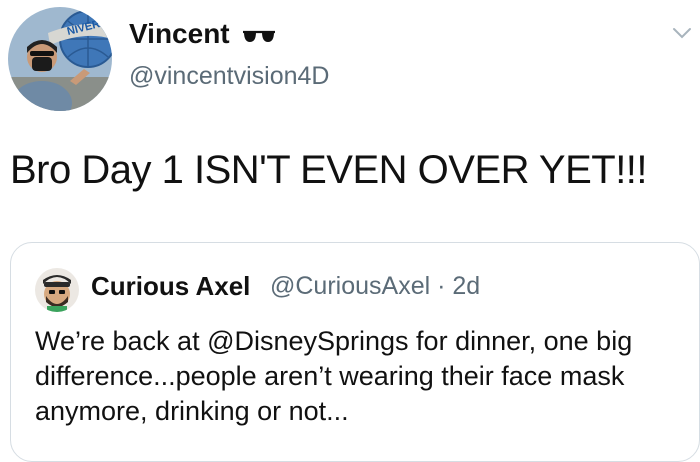 This screenshot has width=700, height=462. Describe the element at coordinates (375, 286) in the screenshot. I see `quoted-author-handle-time: @CuriousAxel · 2d` at that location.